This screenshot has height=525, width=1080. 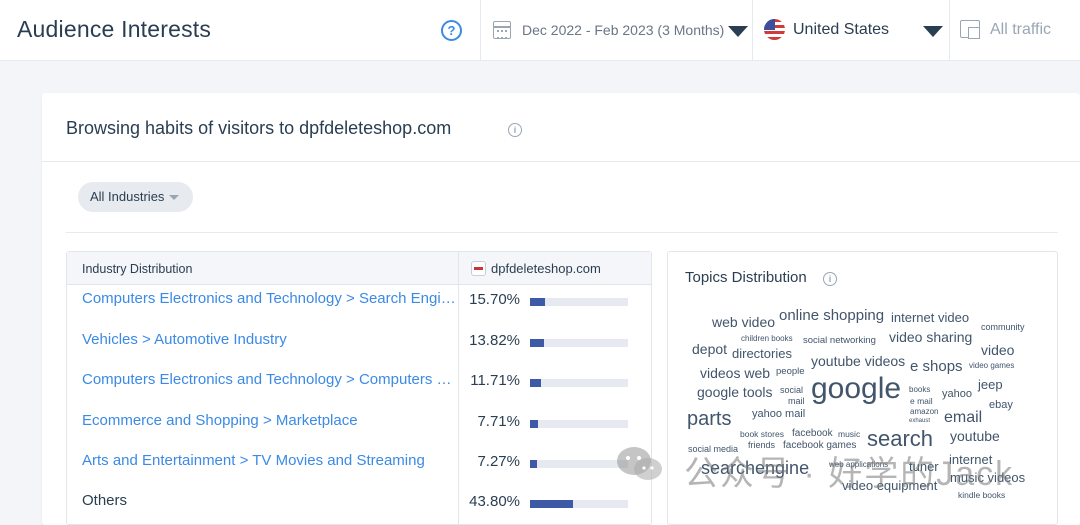 What do you see at coordinates (849, 434) in the screenshot?
I see `topic-word: music` at bounding box center [849, 434].